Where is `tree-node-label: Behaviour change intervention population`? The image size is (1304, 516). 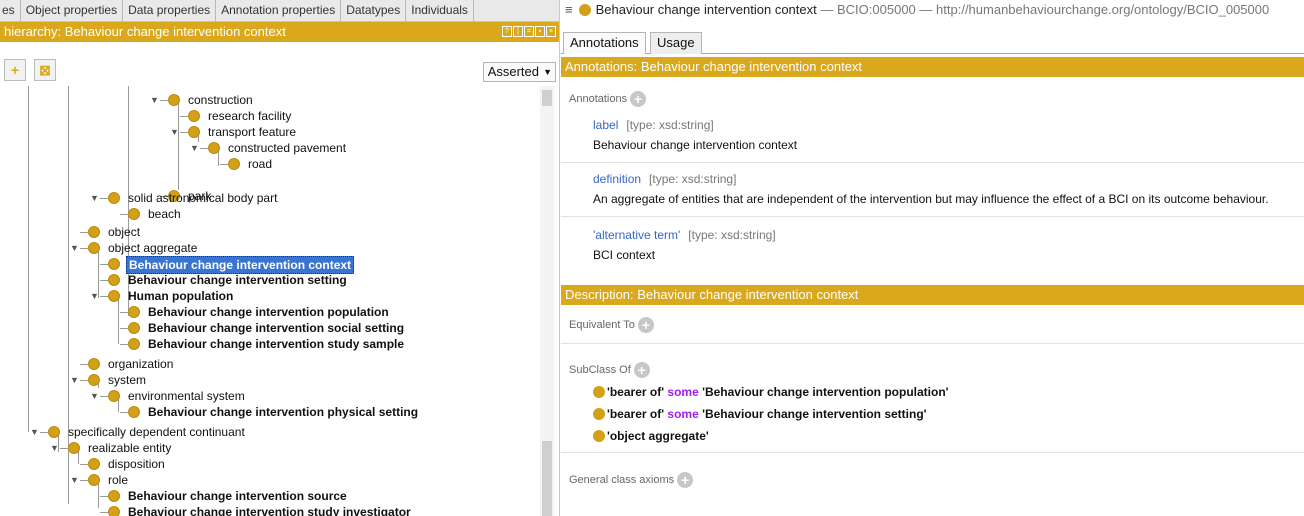 tree-node-label: Behaviour change intervention population is located at coordinates (268, 312).